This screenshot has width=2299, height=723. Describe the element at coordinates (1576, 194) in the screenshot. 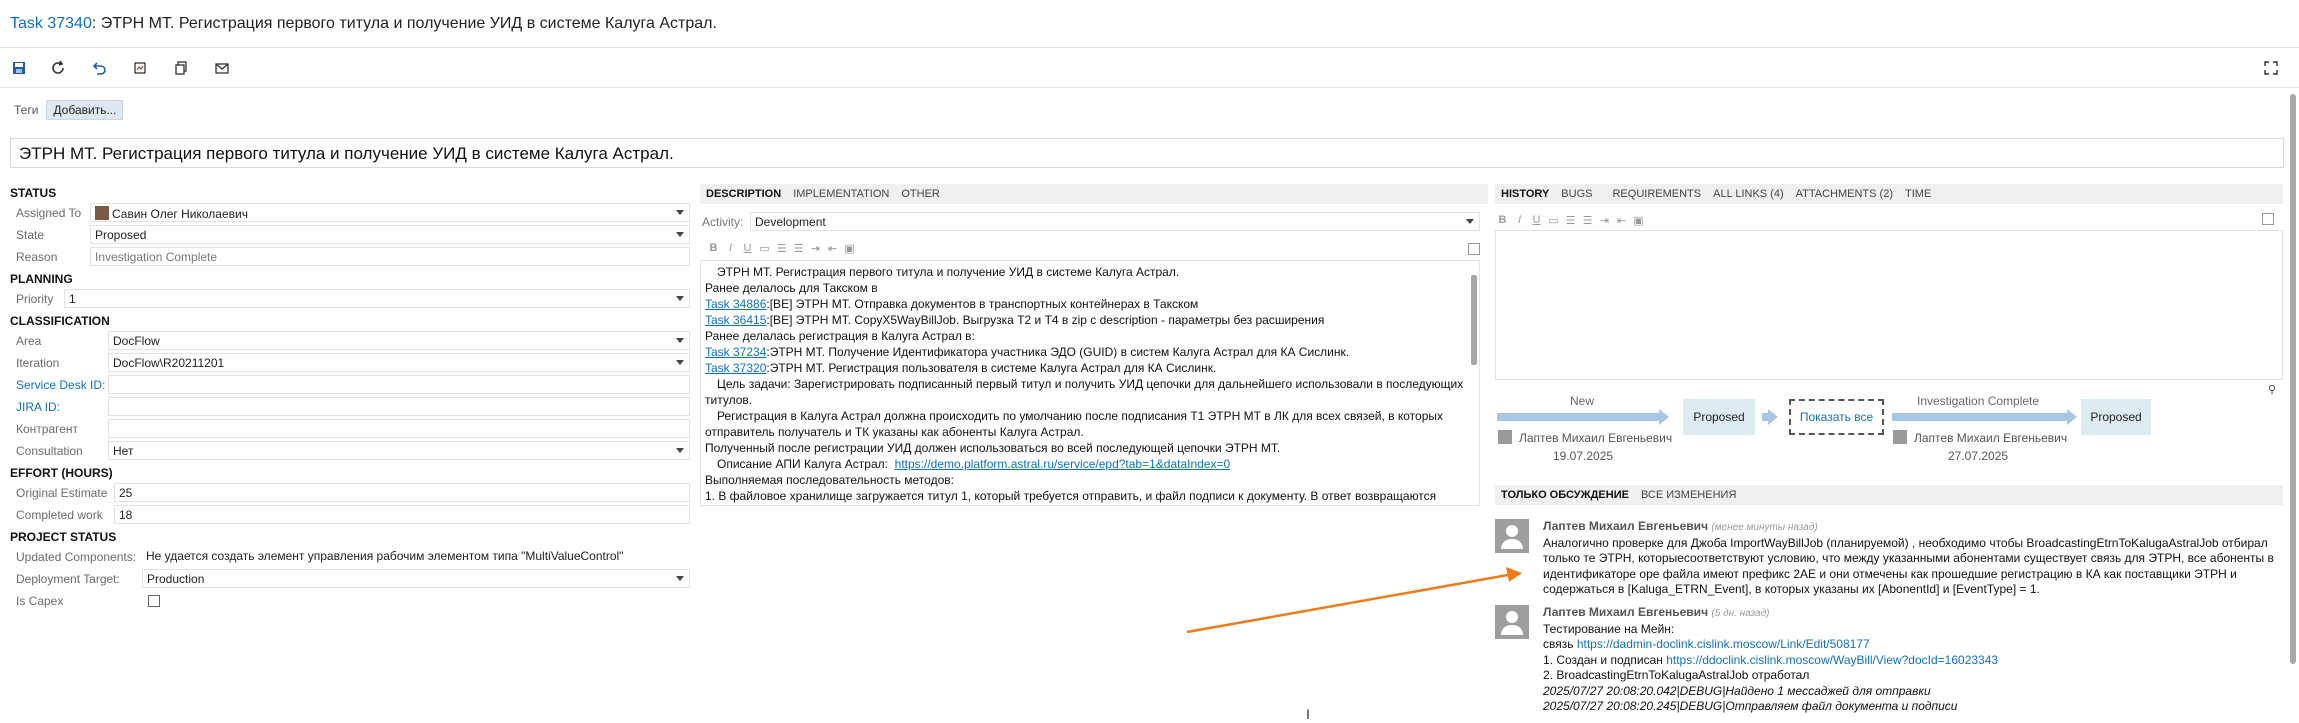

I see `tab-bugs: BUGS` at that location.